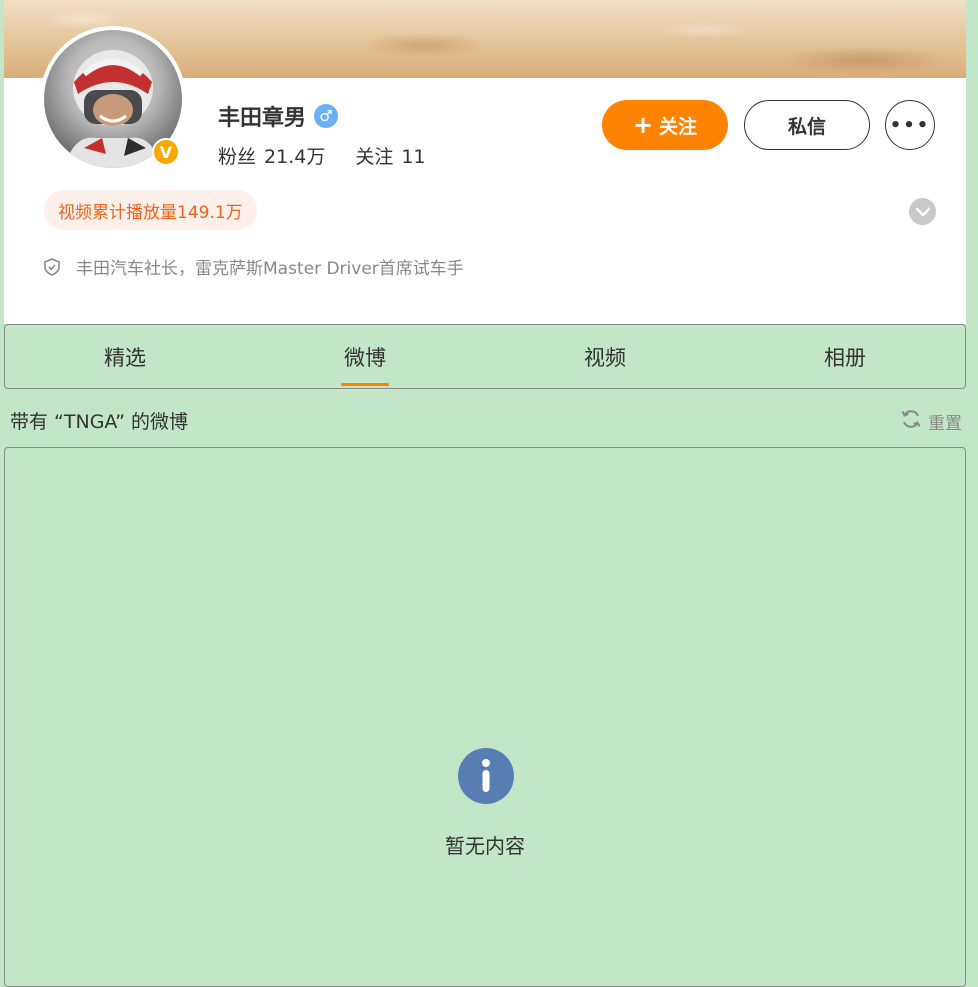 The image size is (978, 987). I want to click on video-views-text: 视频累计播放量149.1万, so click(150, 212).